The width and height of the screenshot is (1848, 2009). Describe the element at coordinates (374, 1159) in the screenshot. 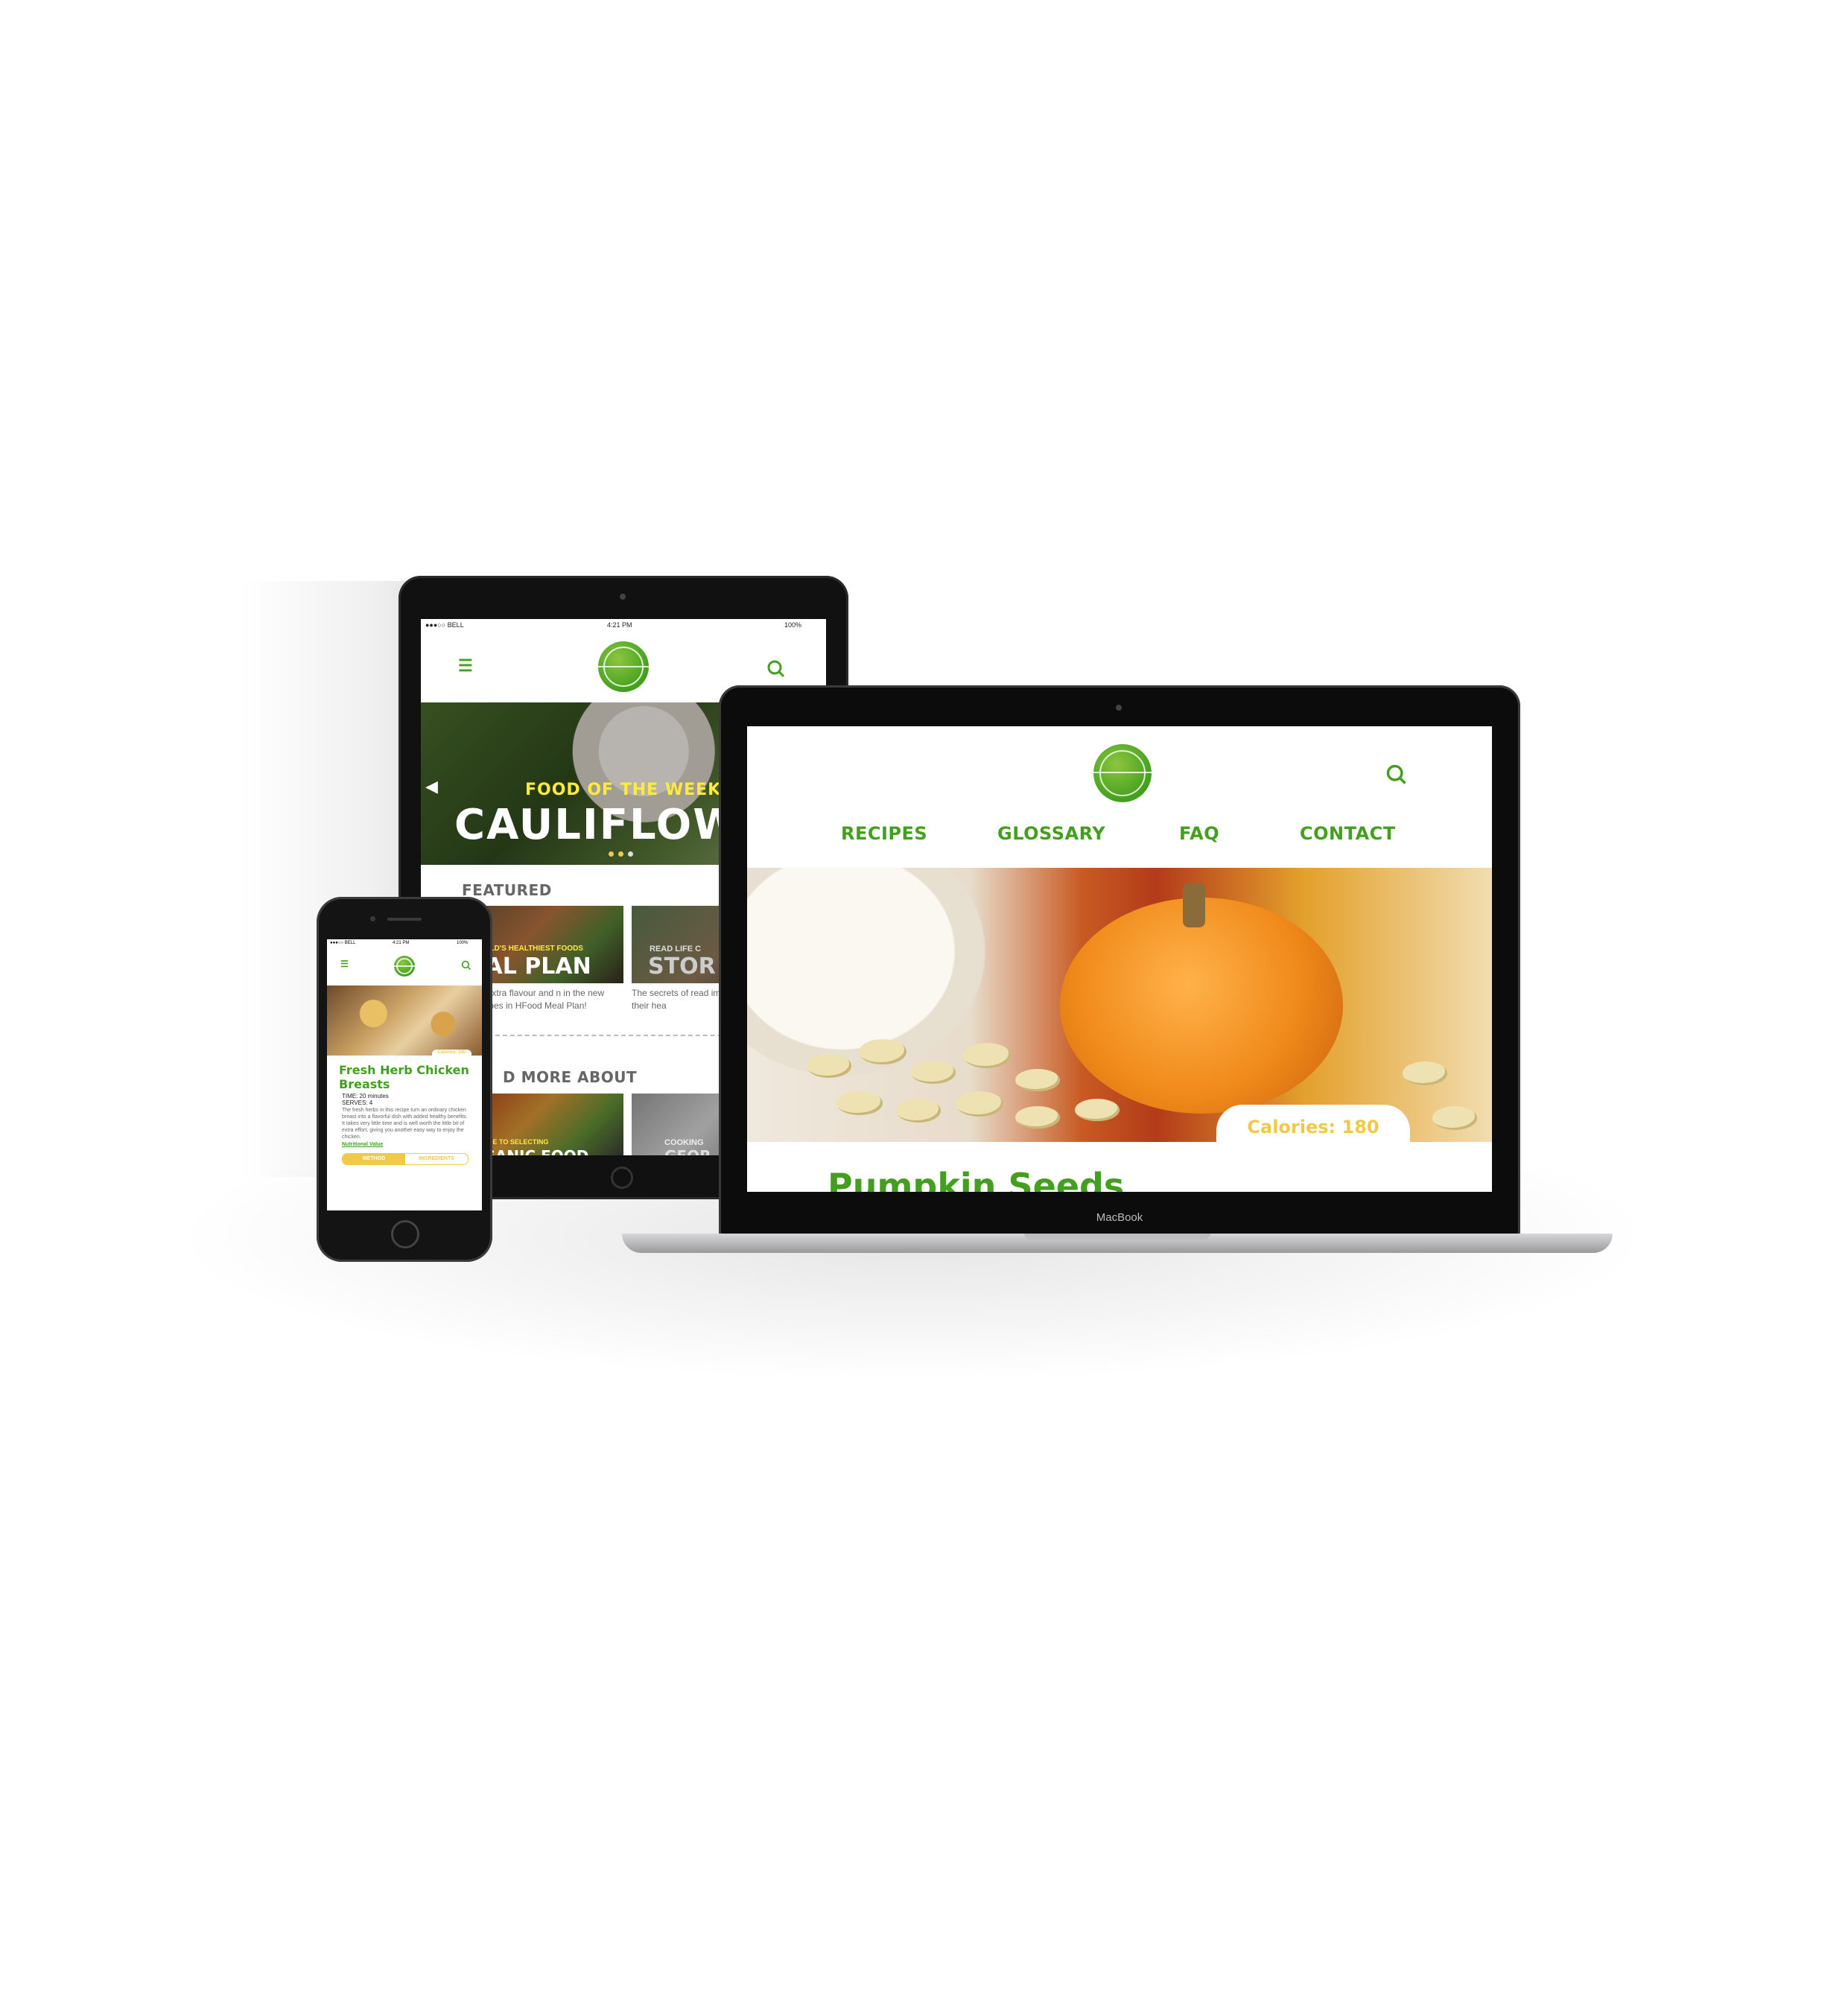

I see `tab-method: METHOD` at that location.